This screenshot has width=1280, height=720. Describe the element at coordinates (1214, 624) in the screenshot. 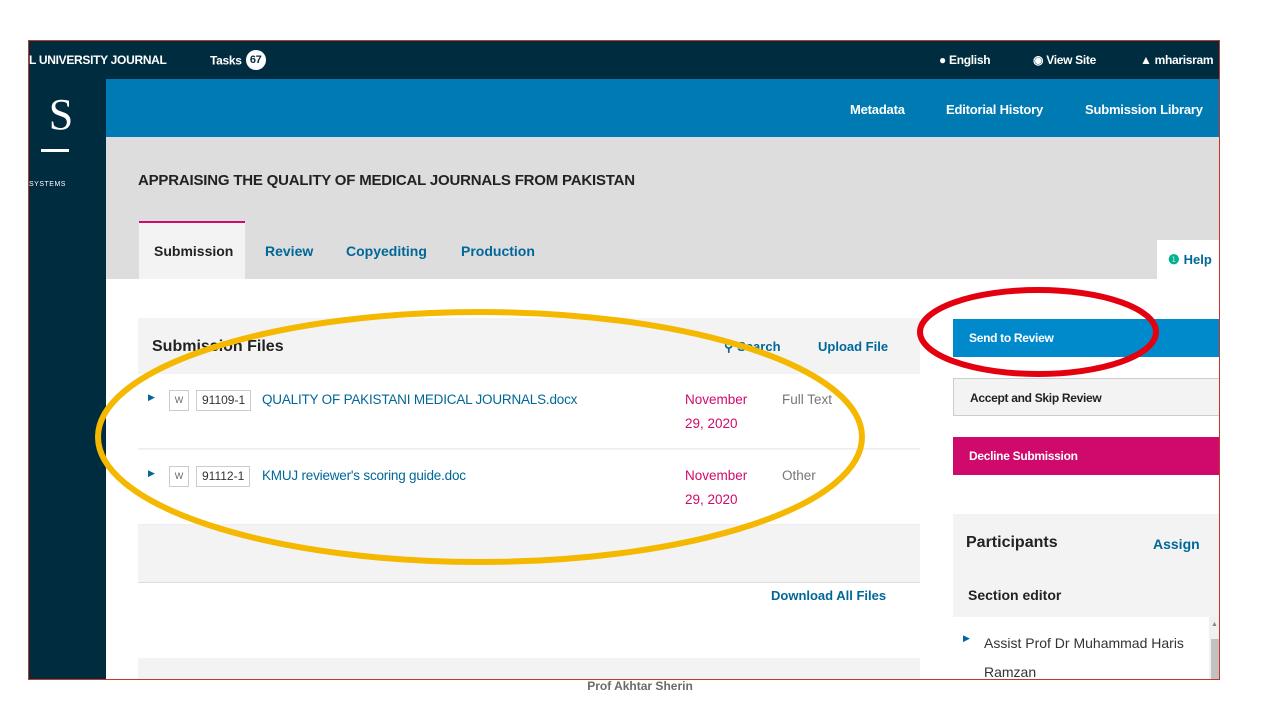

I see `scroll-up-arrow-icon: ▲` at that location.